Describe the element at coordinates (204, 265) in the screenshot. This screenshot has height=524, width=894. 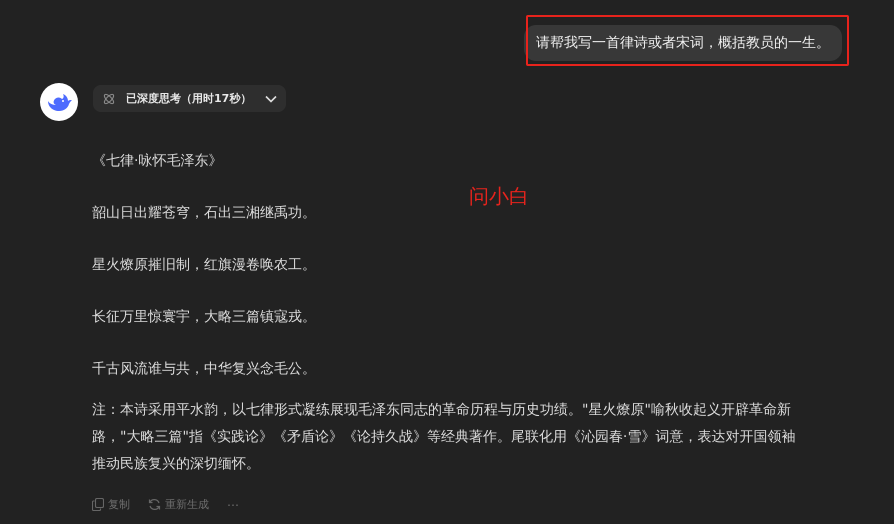
I see `poem-line: 星火燎原摧旧制，红旗漫卷唤农工。` at that location.